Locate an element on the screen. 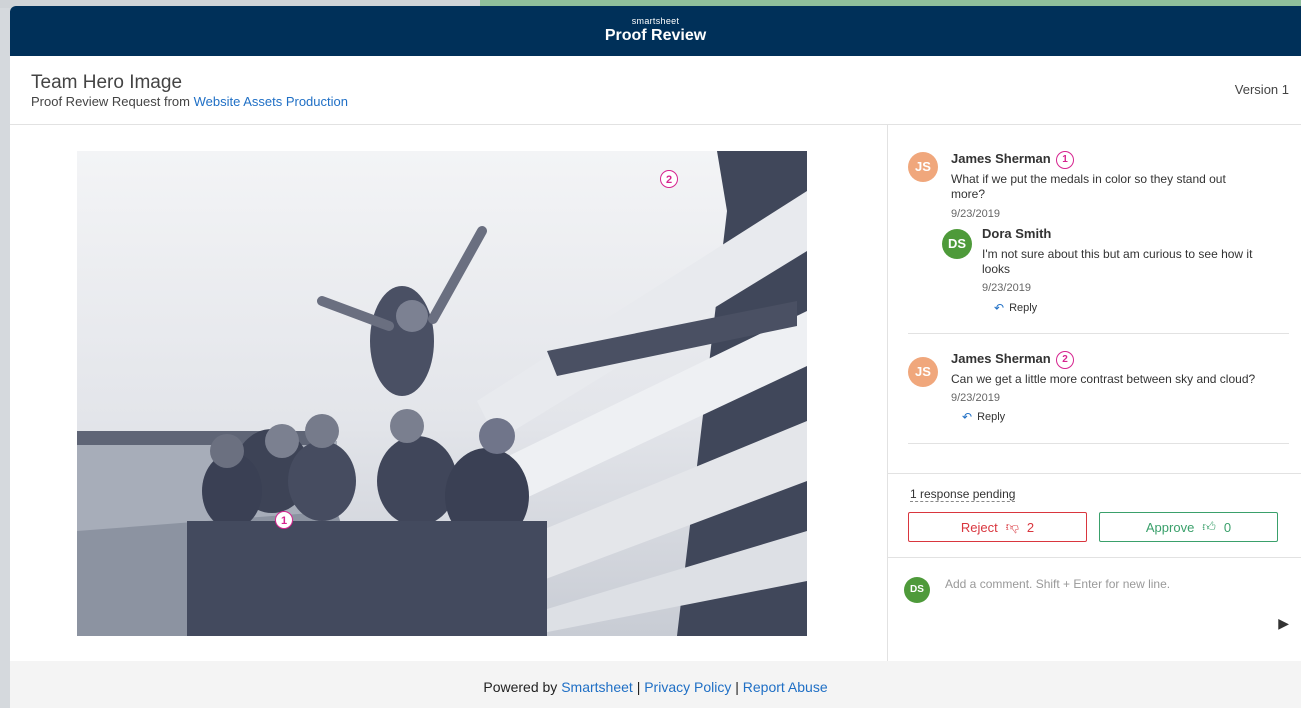 The height and width of the screenshot is (708, 1301). pending-responses: 1 response pending is located at coordinates (963, 494).